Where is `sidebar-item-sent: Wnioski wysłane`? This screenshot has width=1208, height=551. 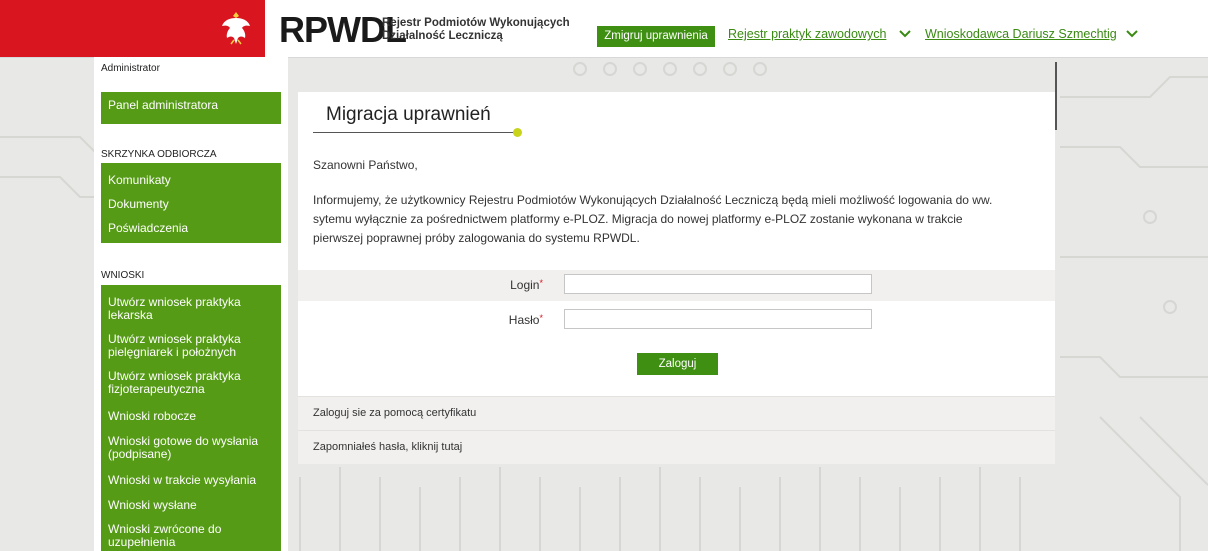 sidebar-item-sent: Wnioski wysłane is located at coordinates (191, 505).